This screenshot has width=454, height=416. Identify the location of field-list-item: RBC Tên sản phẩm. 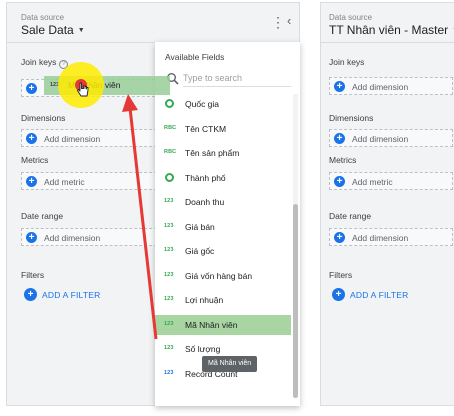
(223, 153).